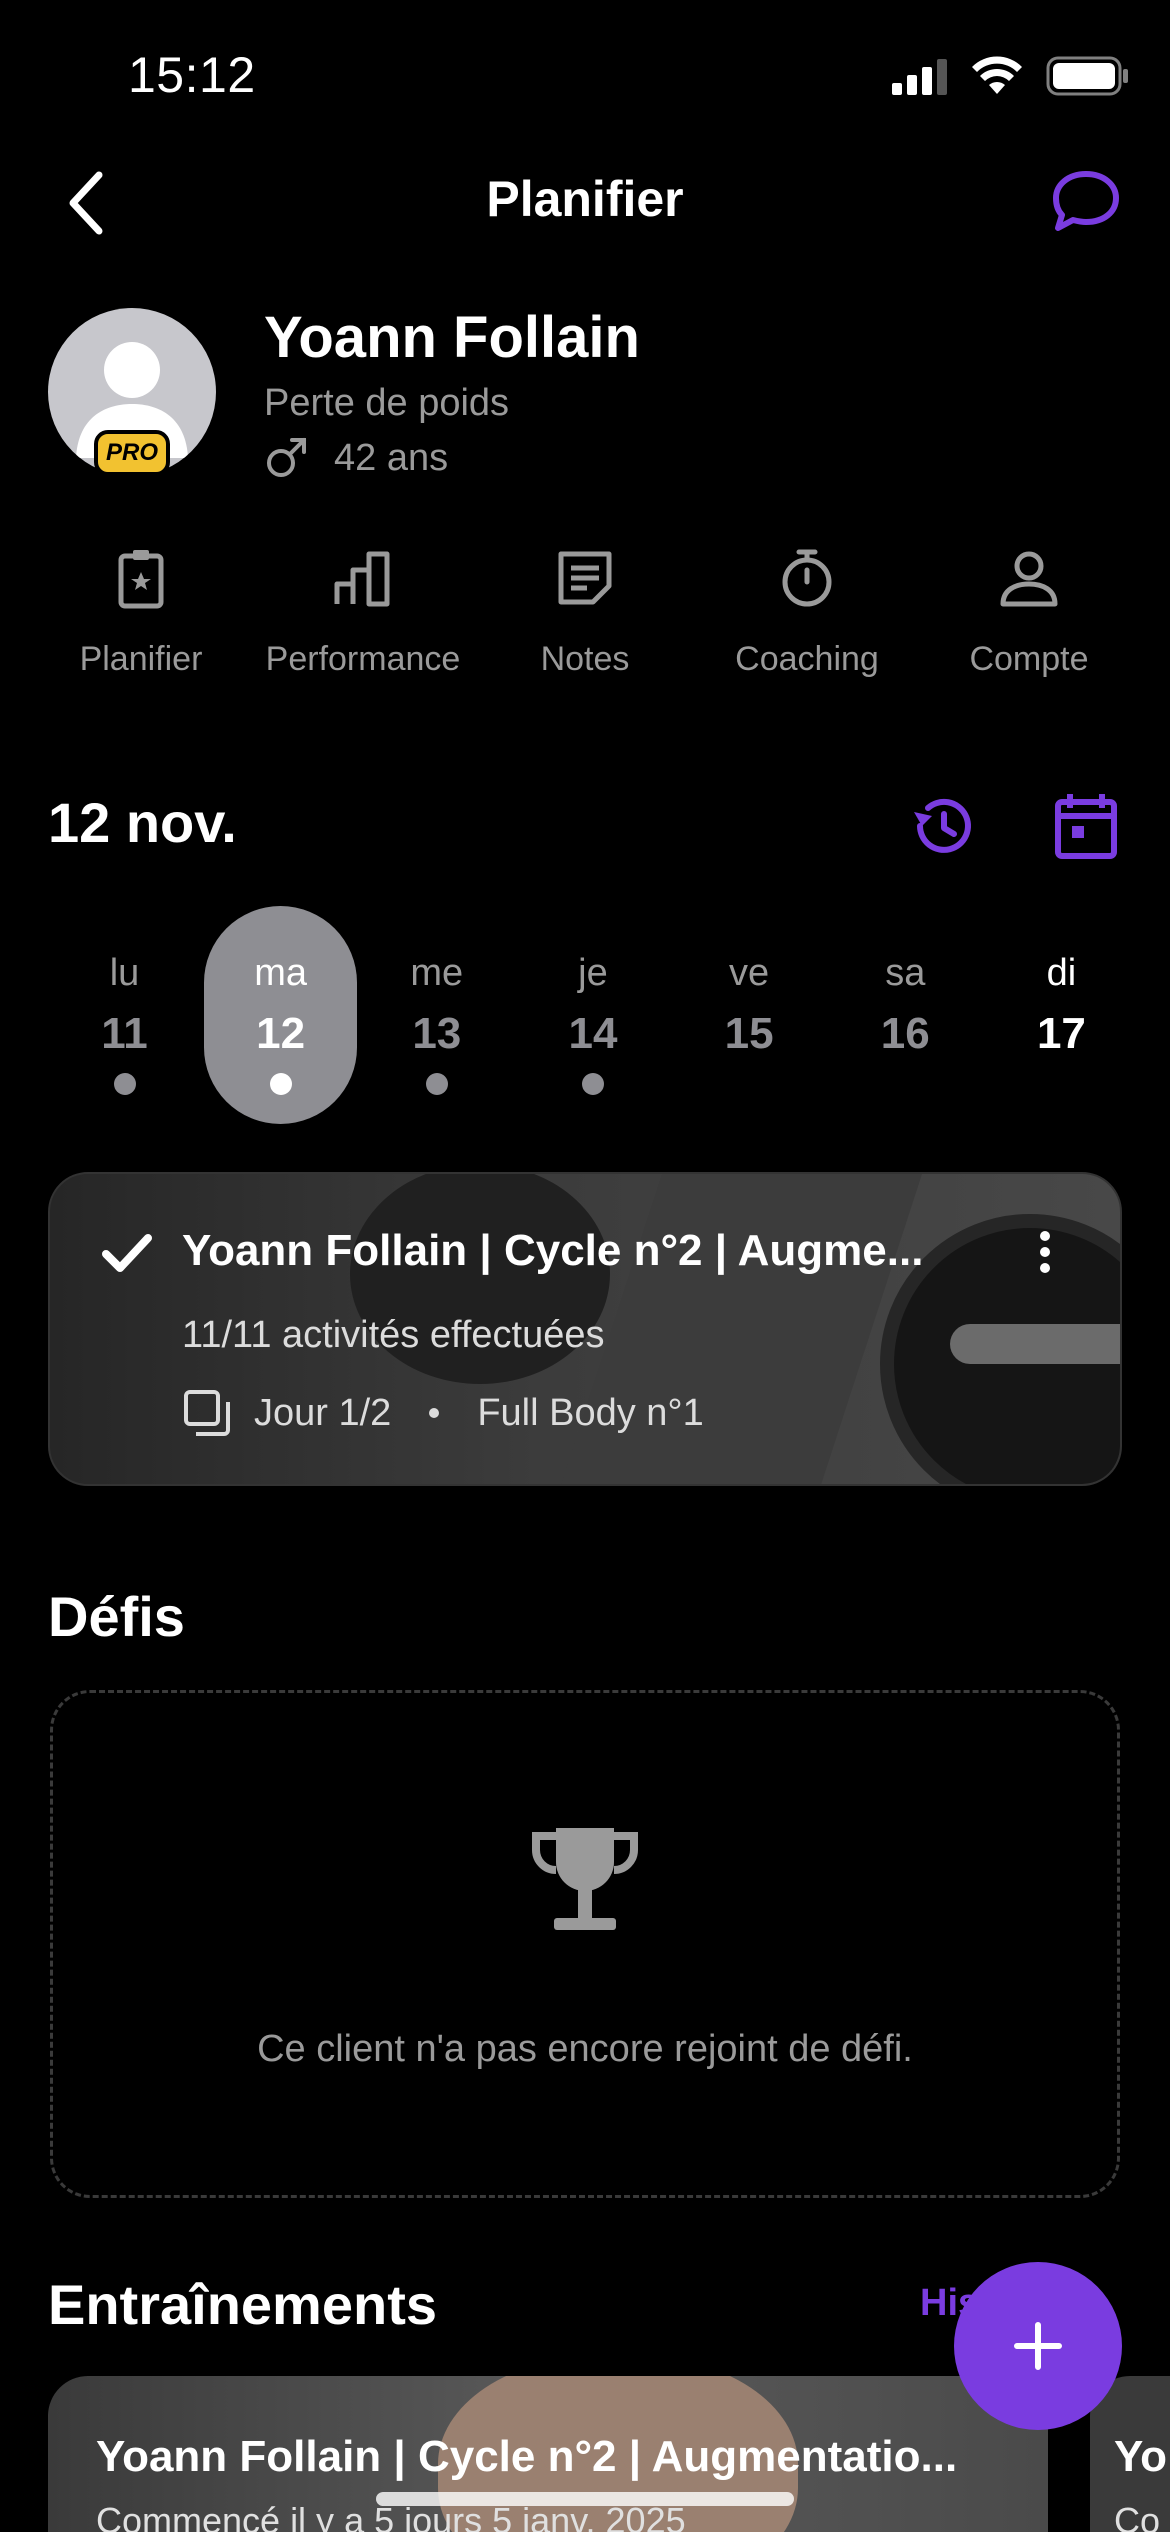 Image resolution: width=1170 pixels, height=2532 pixels. What do you see at coordinates (997, 75) in the screenshot?
I see `wifi-icon` at bounding box center [997, 75].